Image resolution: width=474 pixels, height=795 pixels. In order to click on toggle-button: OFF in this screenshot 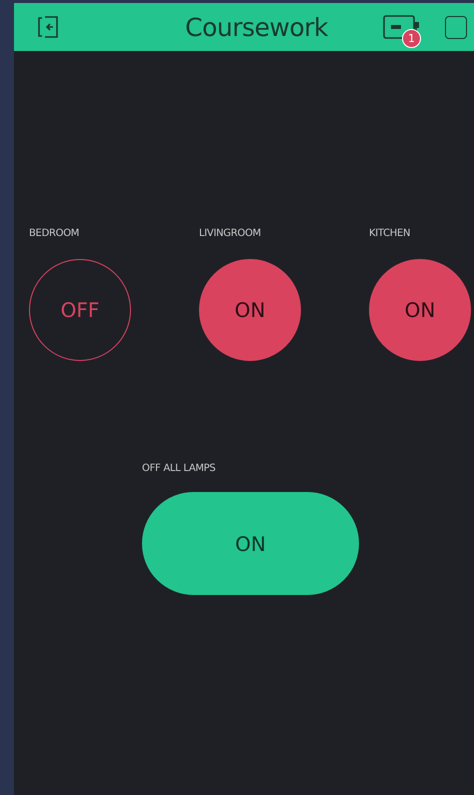, I will do `click(80, 310)`.